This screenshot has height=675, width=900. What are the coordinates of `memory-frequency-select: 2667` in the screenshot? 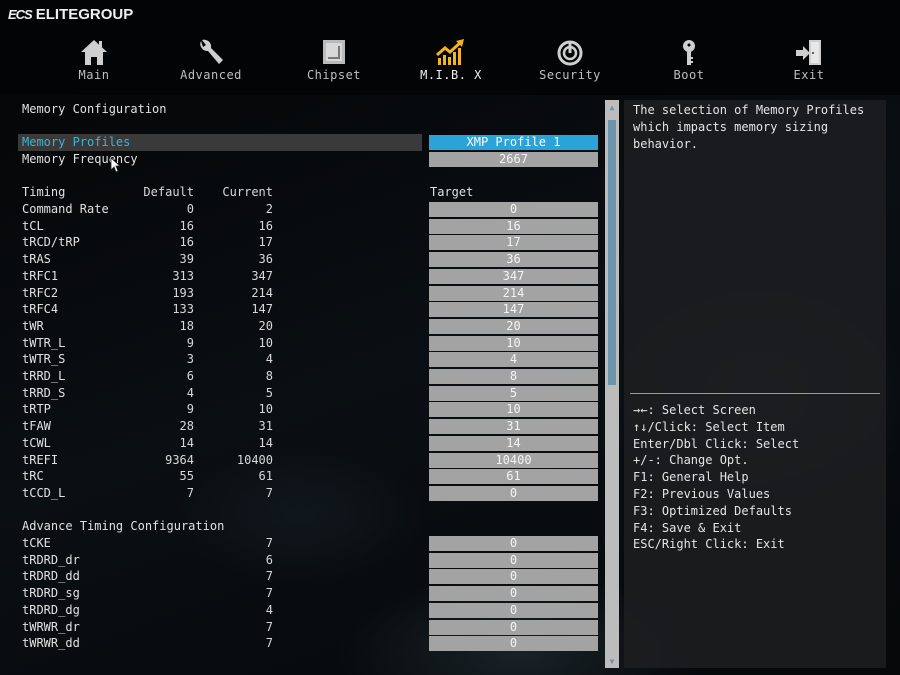 It's located at (513, 159).